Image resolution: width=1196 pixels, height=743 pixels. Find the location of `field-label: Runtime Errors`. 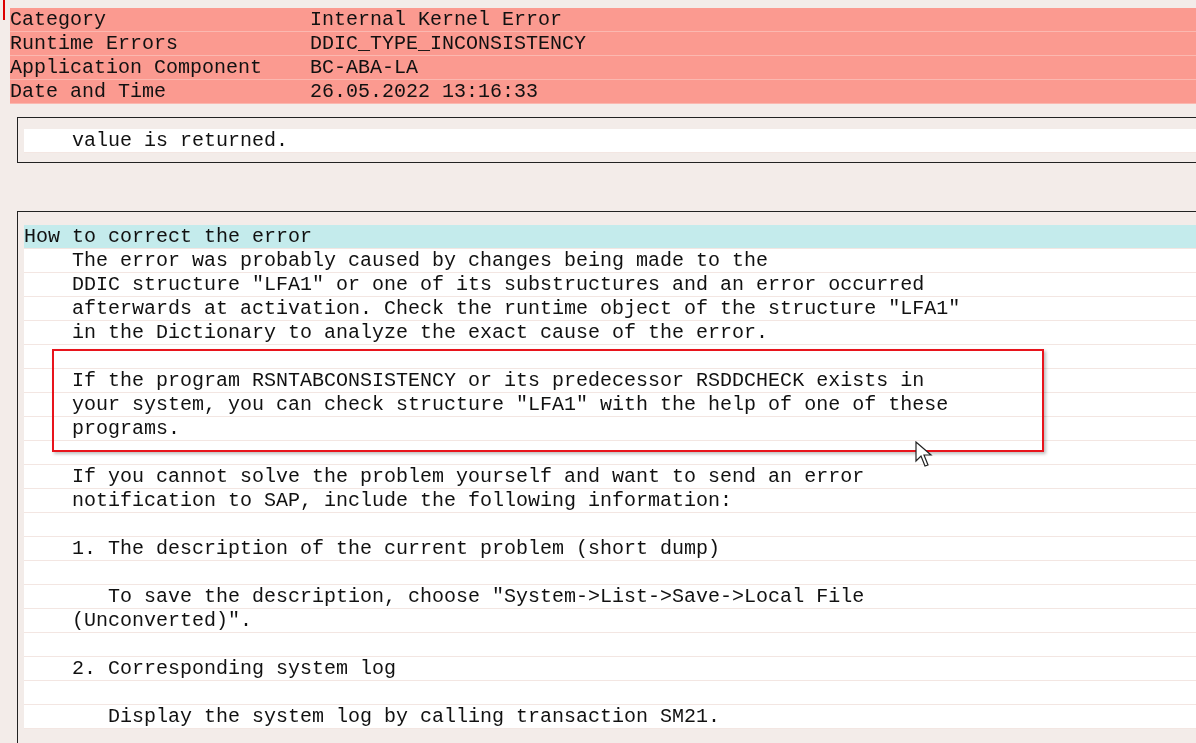

field-label: Runtime Errors is located at coordinates (95, 43).